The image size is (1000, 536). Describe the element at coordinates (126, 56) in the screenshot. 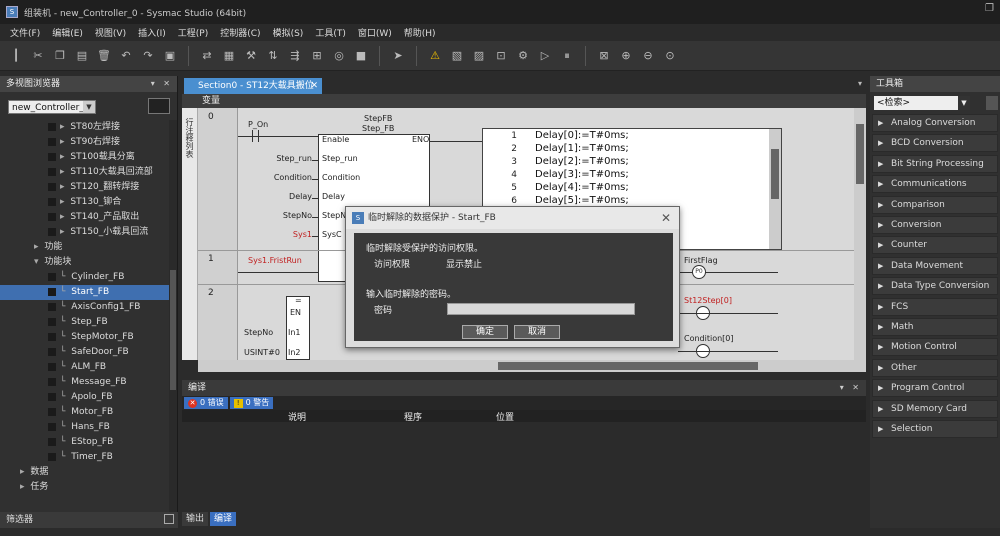

I see `undo-icon: ↶` at that location.